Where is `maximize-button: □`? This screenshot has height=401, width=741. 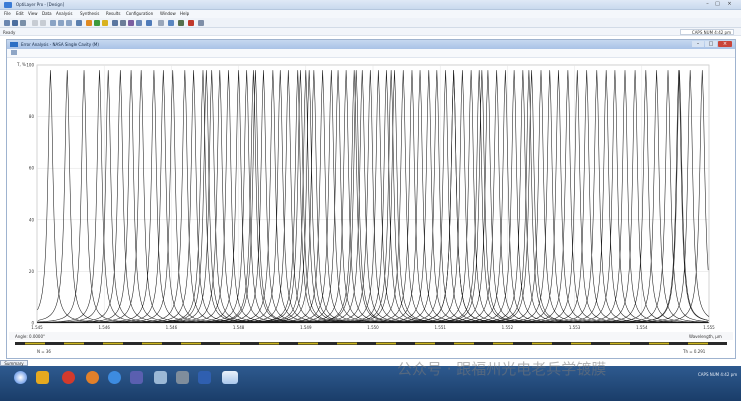 maximize-button: □ is located at coordinates (717, 4).